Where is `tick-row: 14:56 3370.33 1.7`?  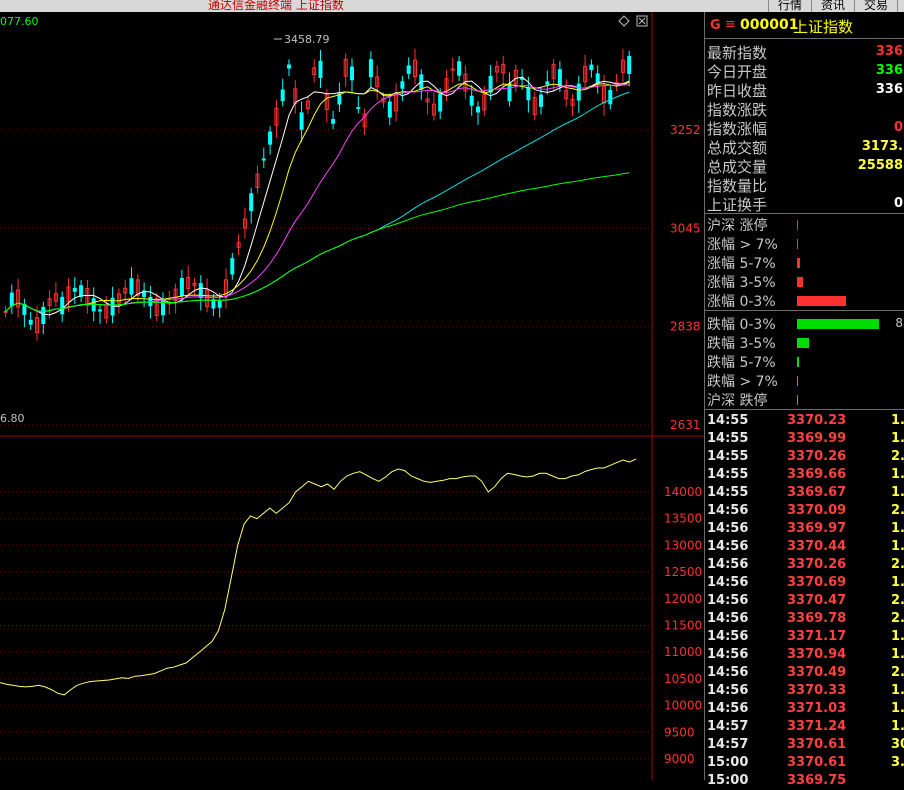 tick-row: 14:56 3370.33 1.7 is located at coordinates (804, 691).